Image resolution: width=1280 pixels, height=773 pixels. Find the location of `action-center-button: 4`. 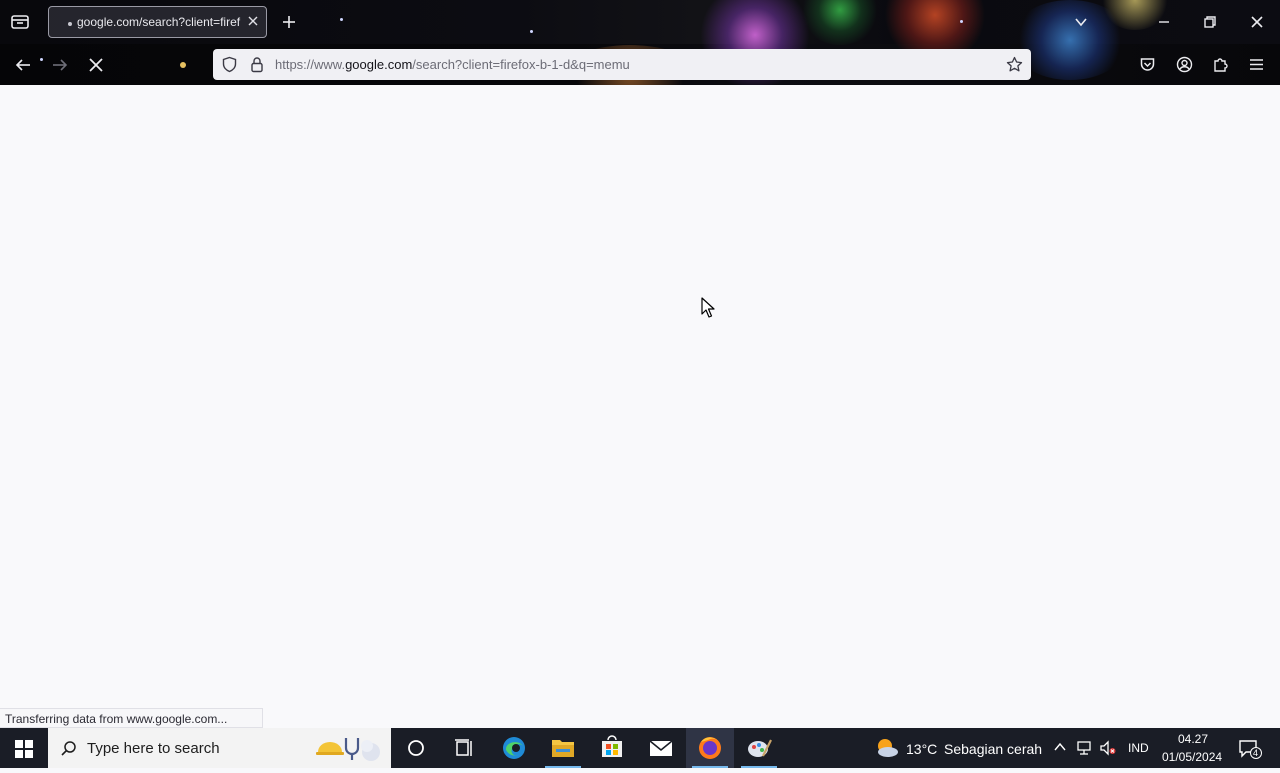

action-center-button: 4 is located at coordinates (1250, 749).